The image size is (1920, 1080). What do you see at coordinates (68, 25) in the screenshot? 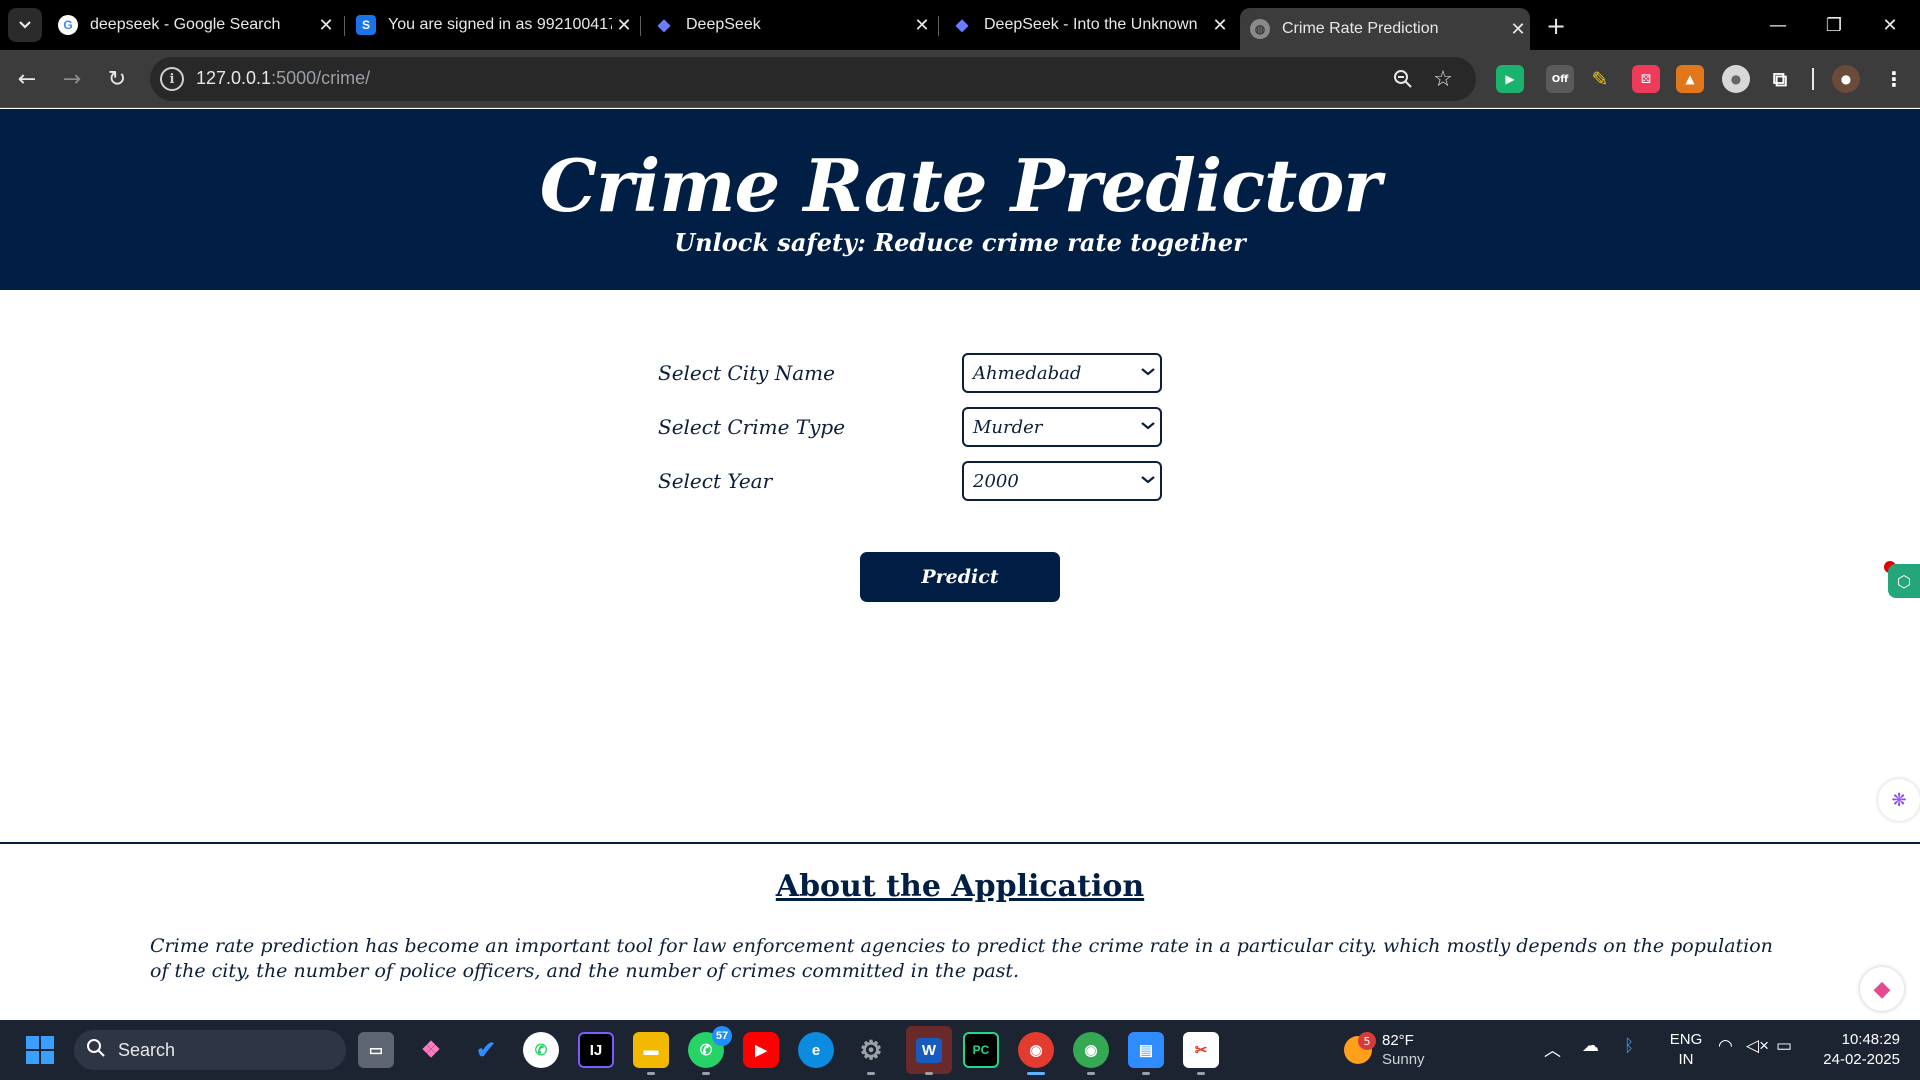
I see `google-g-icon: G` at bounding box center [68, 25].